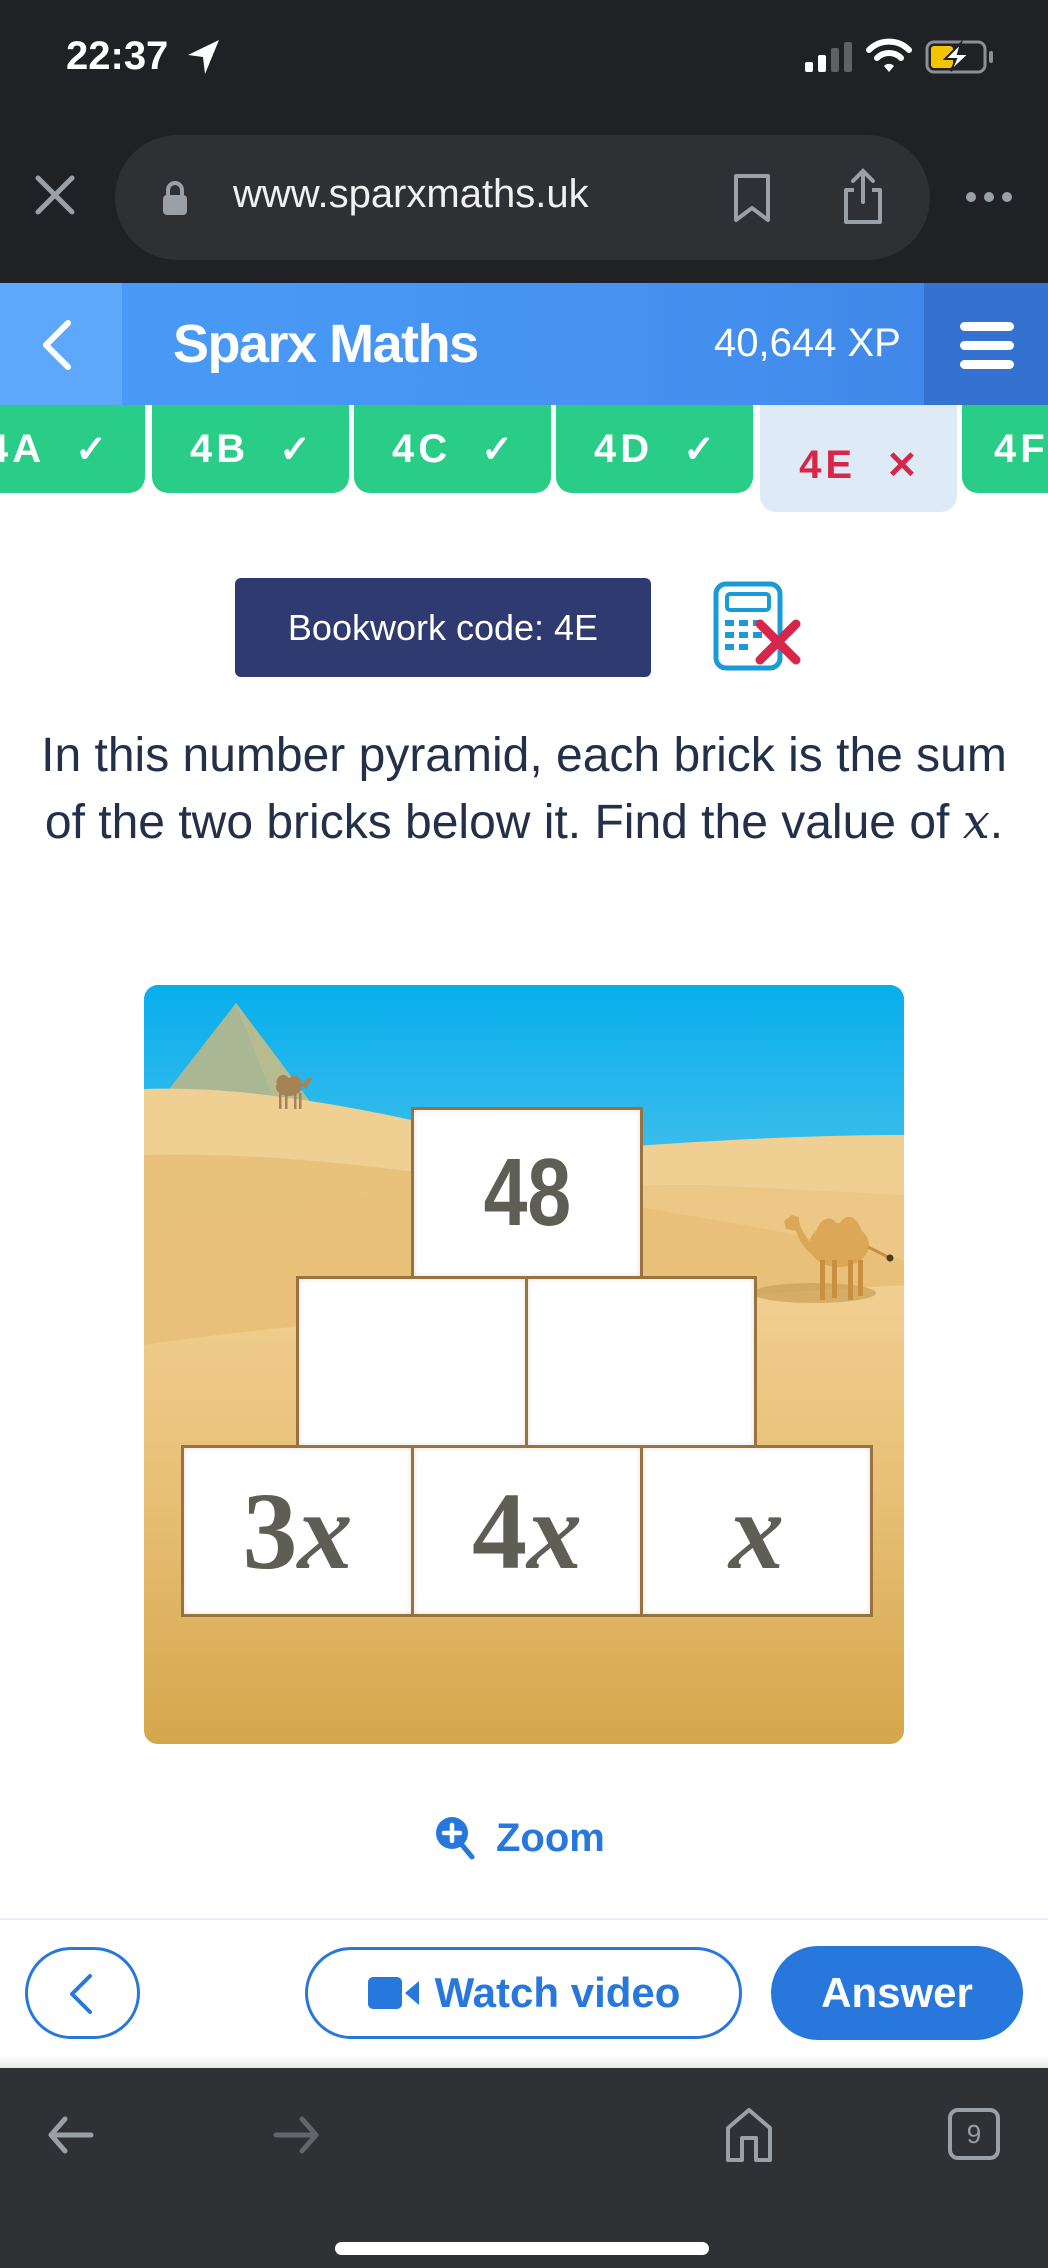 The image size is (1048, 2268). I want to click on brick-bottom-left: 3x, so click(297, 1531).